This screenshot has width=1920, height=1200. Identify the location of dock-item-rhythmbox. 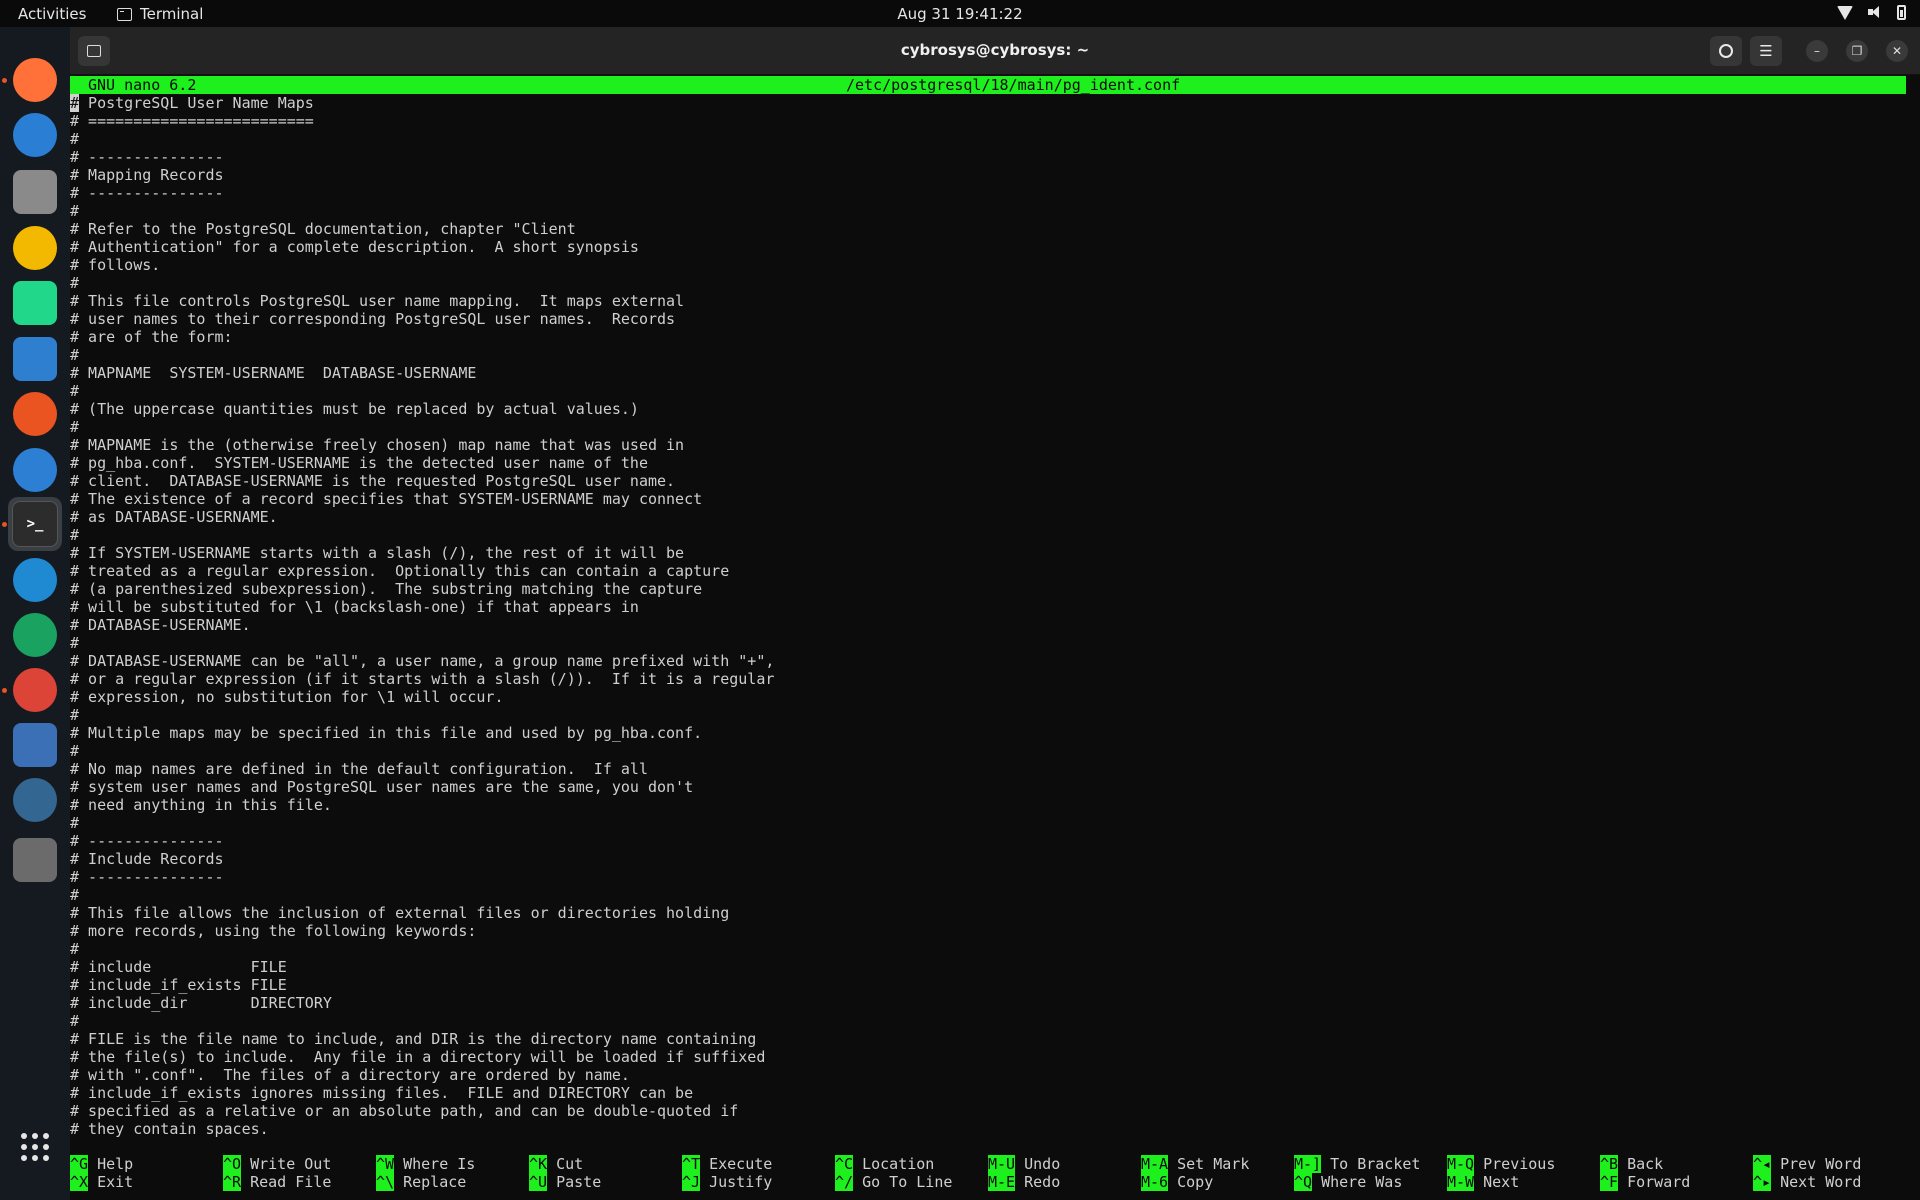
(35, 248).